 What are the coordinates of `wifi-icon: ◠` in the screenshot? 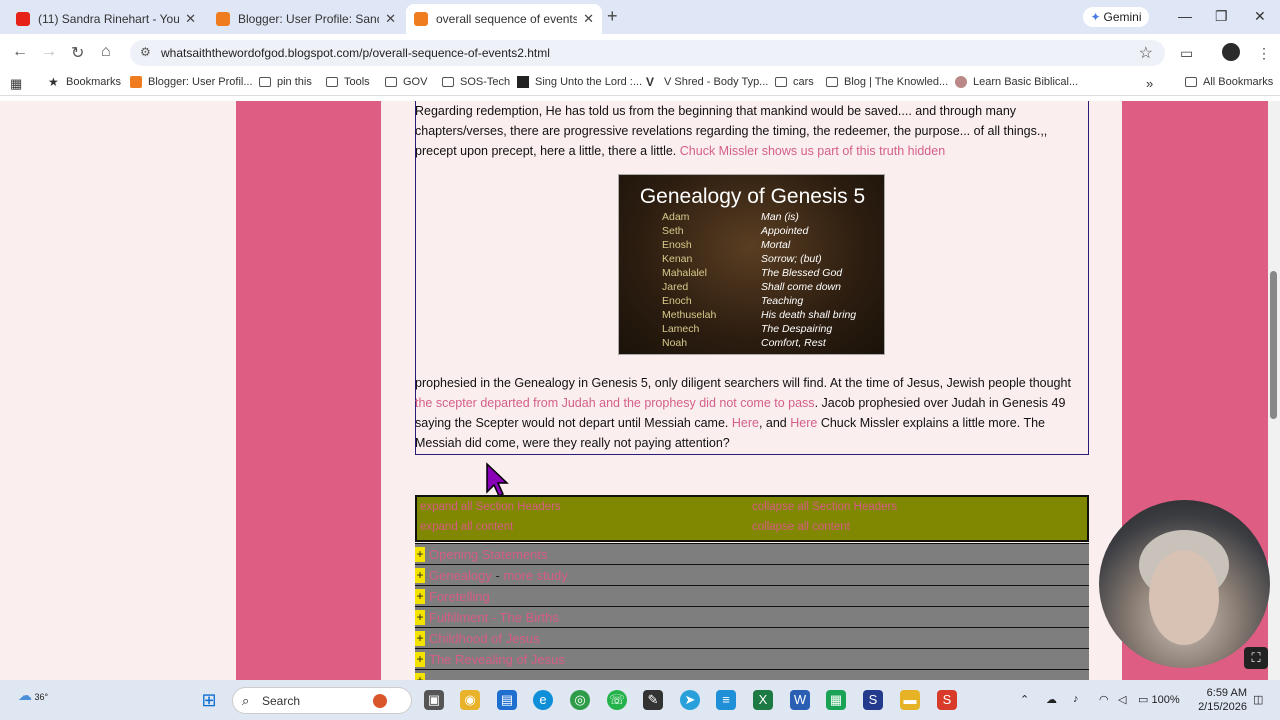 It's located at (1104, 699).